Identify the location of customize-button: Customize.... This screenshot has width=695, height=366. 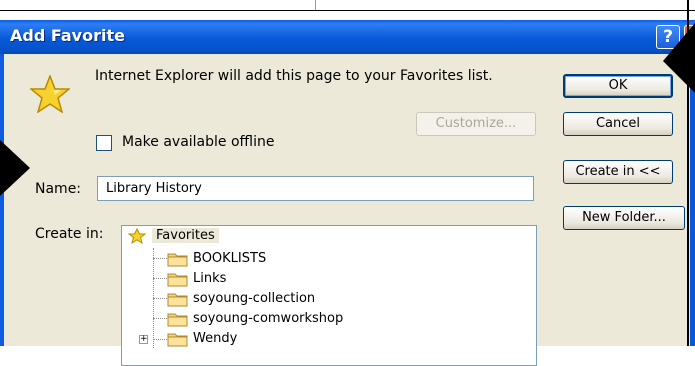
(476, 124).